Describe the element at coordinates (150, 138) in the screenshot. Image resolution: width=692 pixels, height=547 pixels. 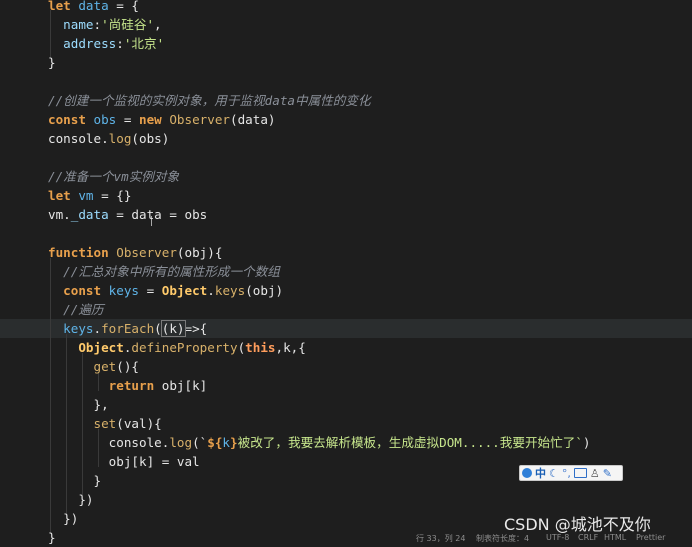
I see `code-token: (obs)` at that location.